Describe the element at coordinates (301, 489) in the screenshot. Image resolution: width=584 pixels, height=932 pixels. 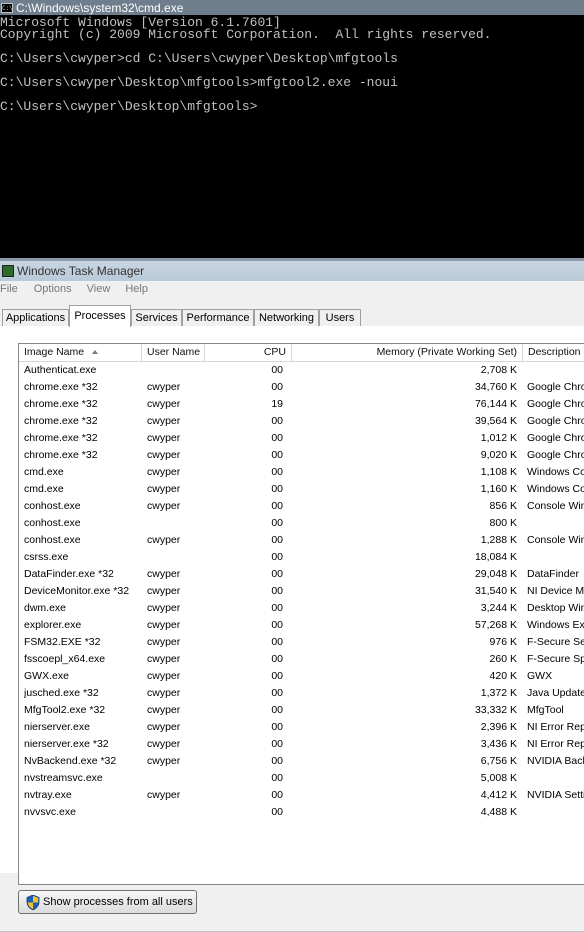
I see `process-row: cmd.exe cwyper 00 1,160 K Windows Co` at that location.